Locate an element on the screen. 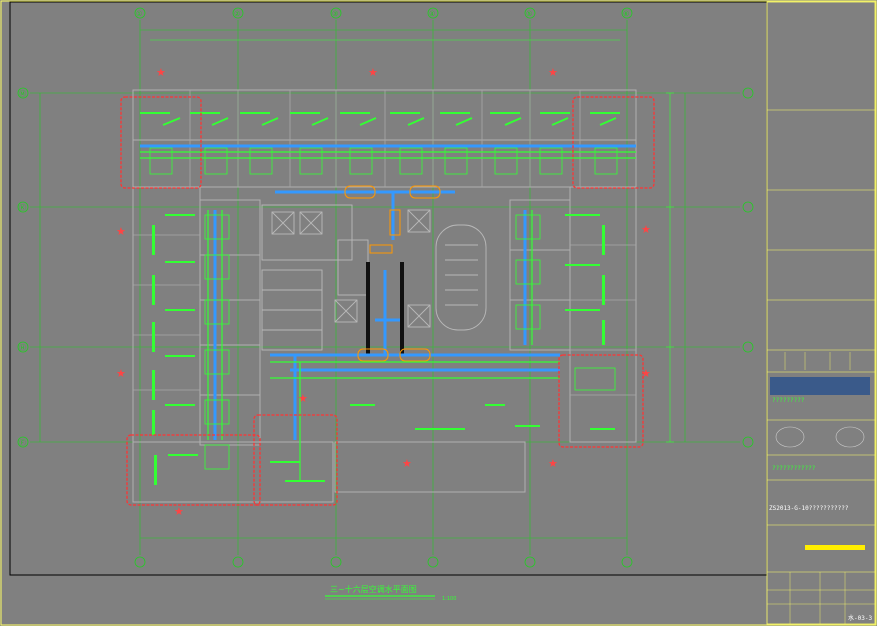  sheet-number: 水-03-3 is located at coordinates (860, 618).